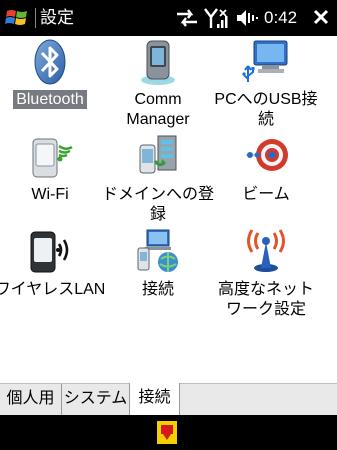 The height and width of the screenshot is (450, 337). I want to click on tab-bar: 個人用 システム 接続, so click(168, 399).